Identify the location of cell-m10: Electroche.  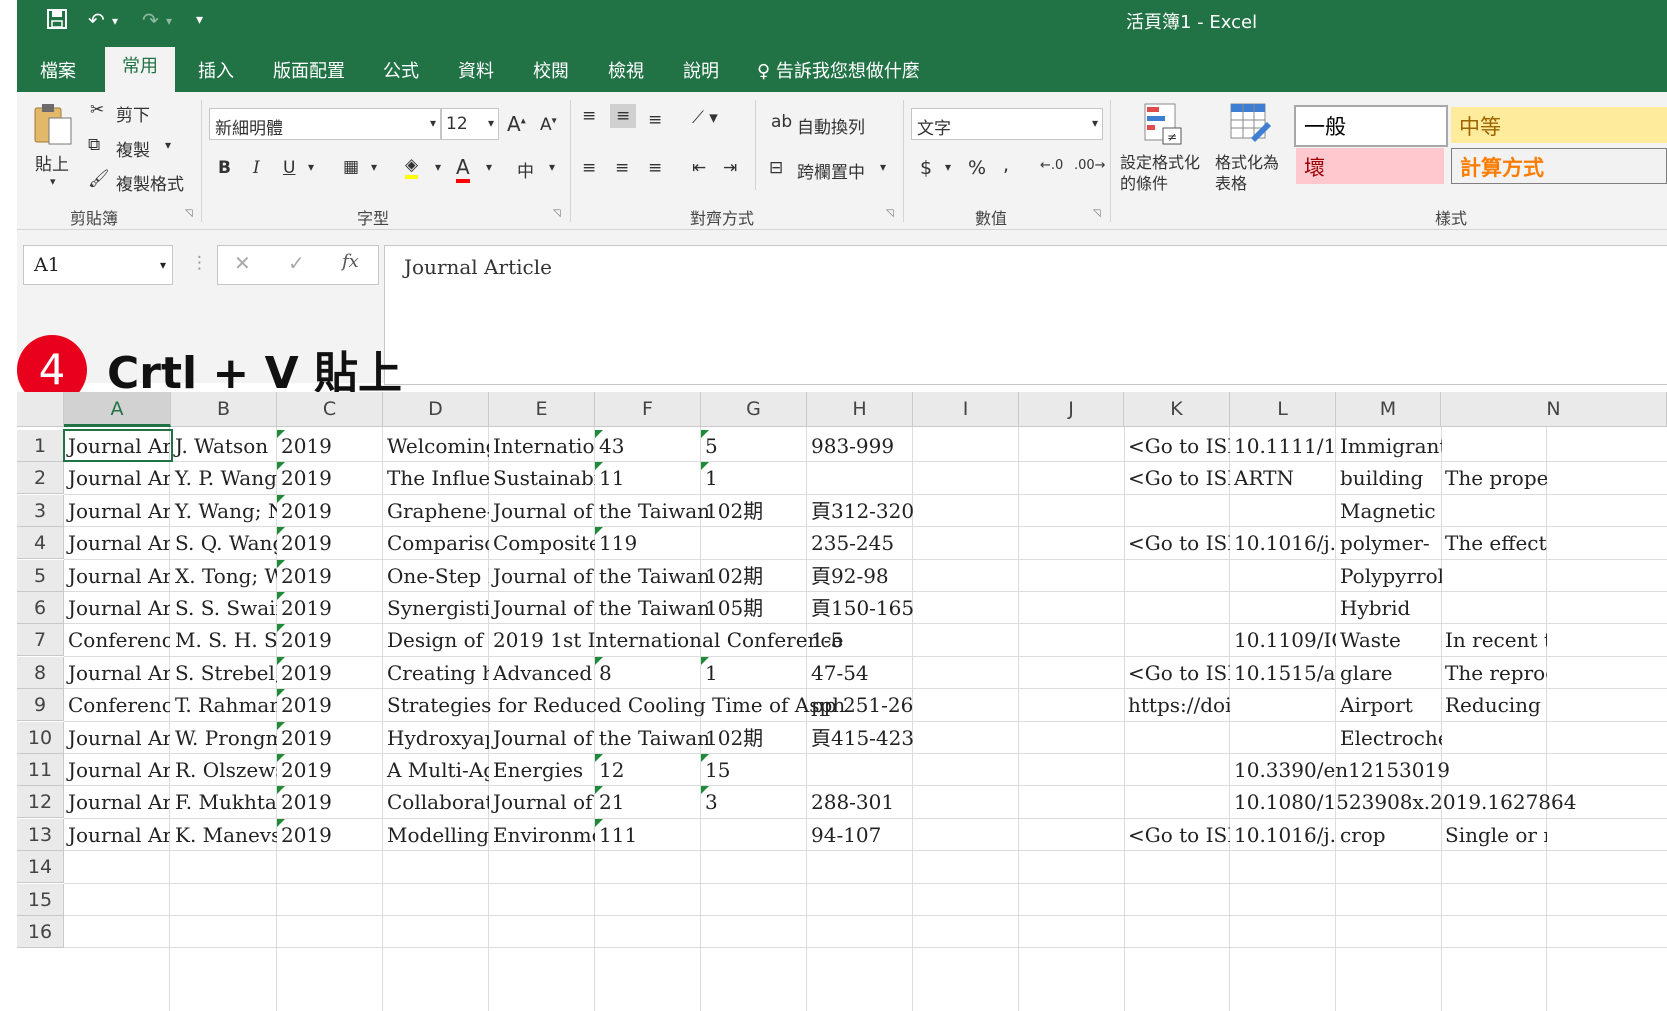
(1389, 738).